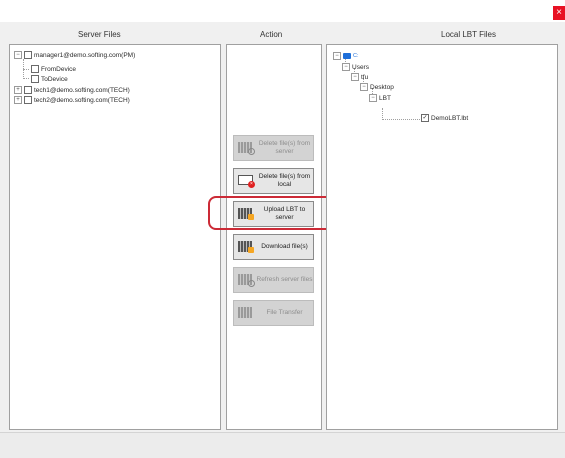  What do you see at coordinates (468, 34) in the screenshot?
I see `local-files-header: Local LBT Files` at bounding box center [468, 34].